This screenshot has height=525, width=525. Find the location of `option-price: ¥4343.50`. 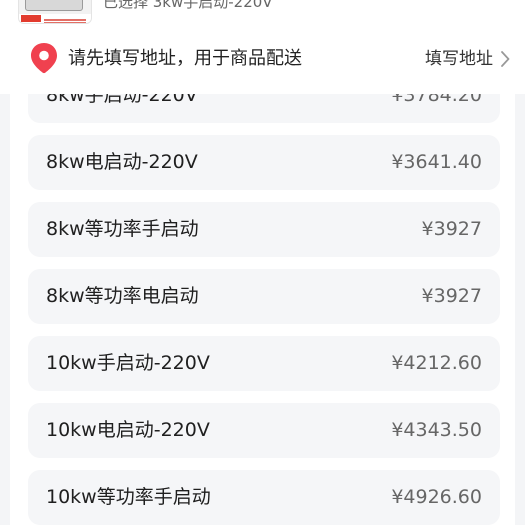

option-price: ¥4343.50 is located at coordinates (436, 430).